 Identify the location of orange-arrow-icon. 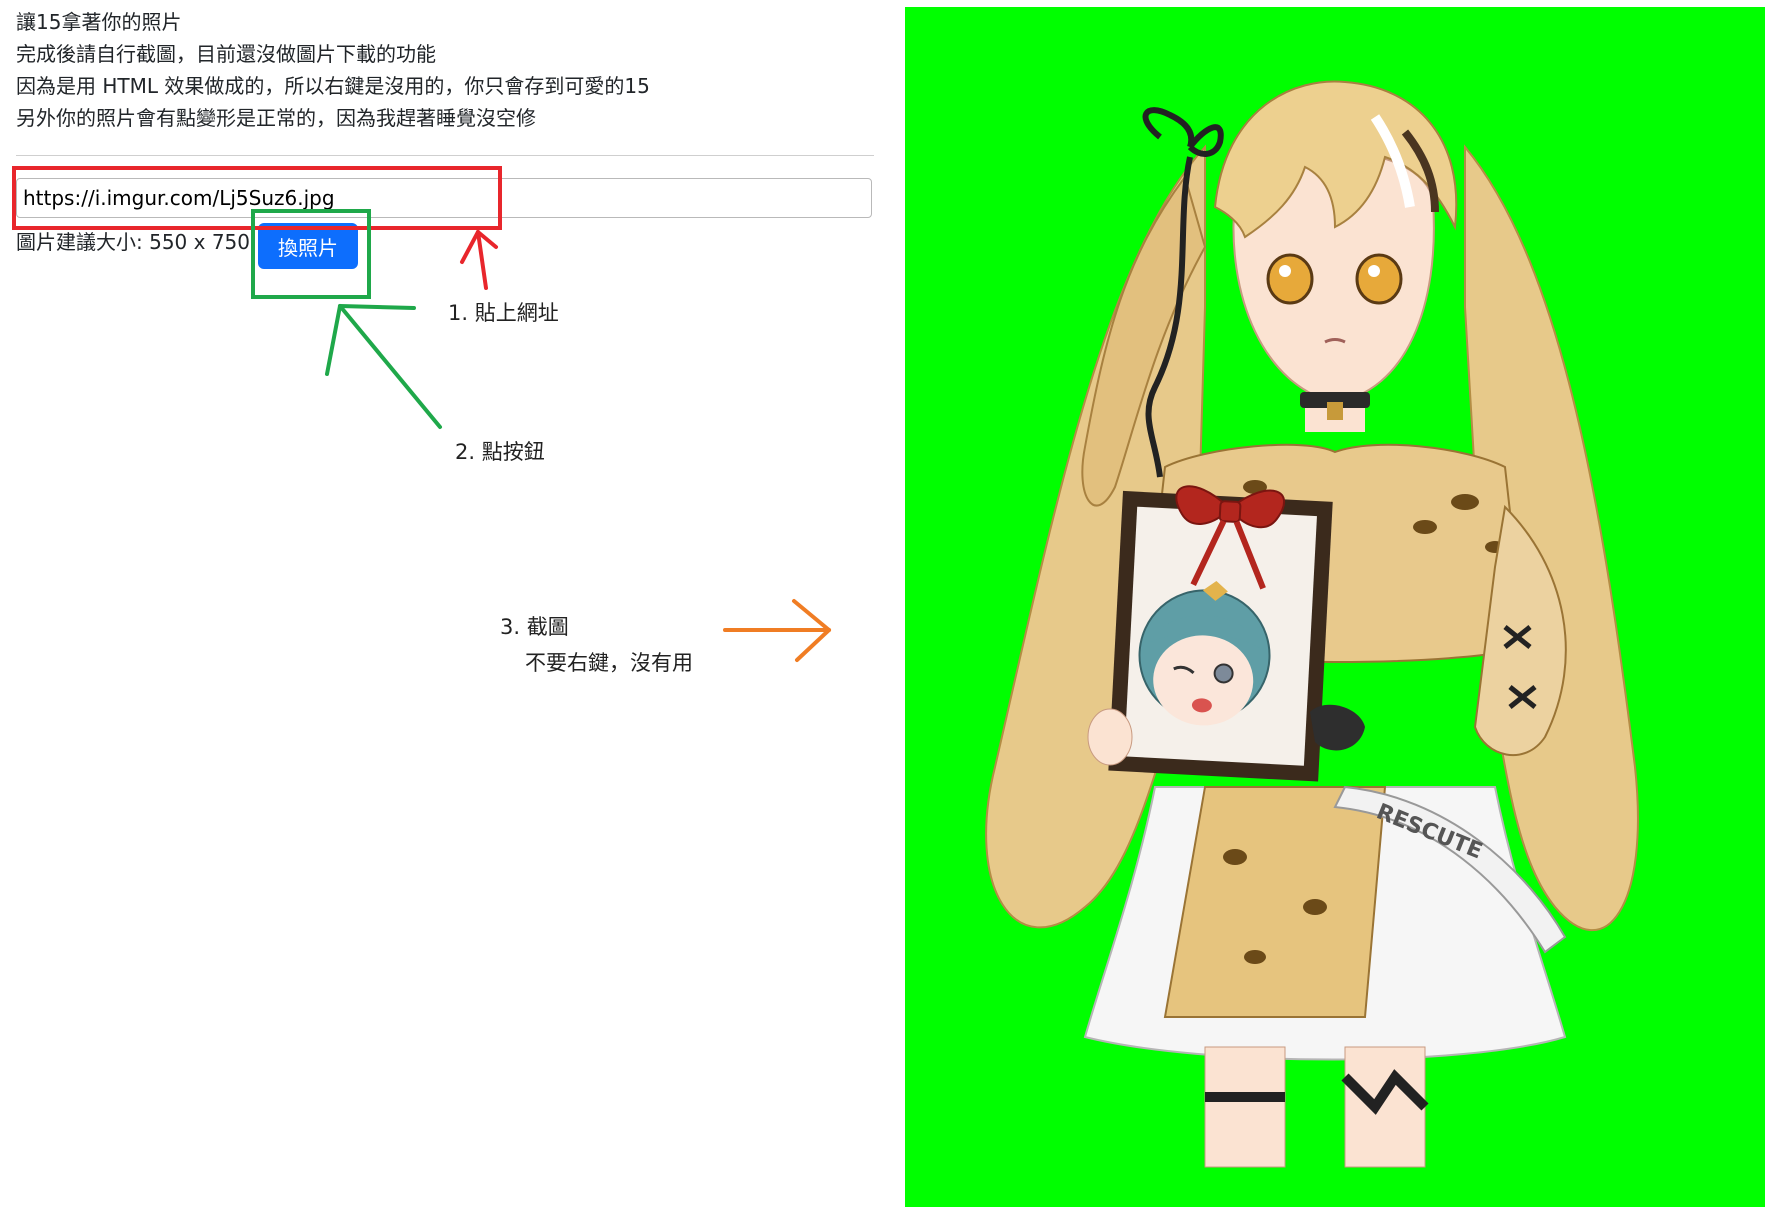
(777, 630).